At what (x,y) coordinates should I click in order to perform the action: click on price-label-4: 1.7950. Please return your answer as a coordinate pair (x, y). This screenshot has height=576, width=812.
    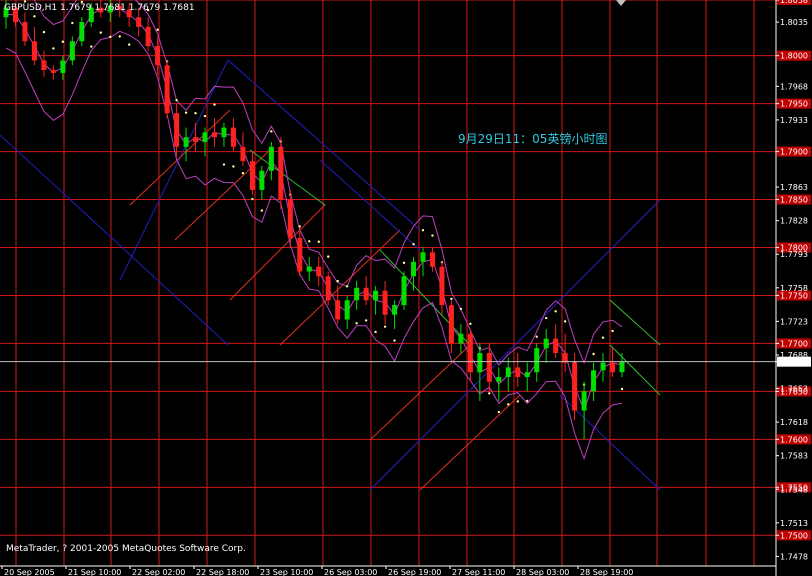
    Looking at the image, I should click on (794, 104).